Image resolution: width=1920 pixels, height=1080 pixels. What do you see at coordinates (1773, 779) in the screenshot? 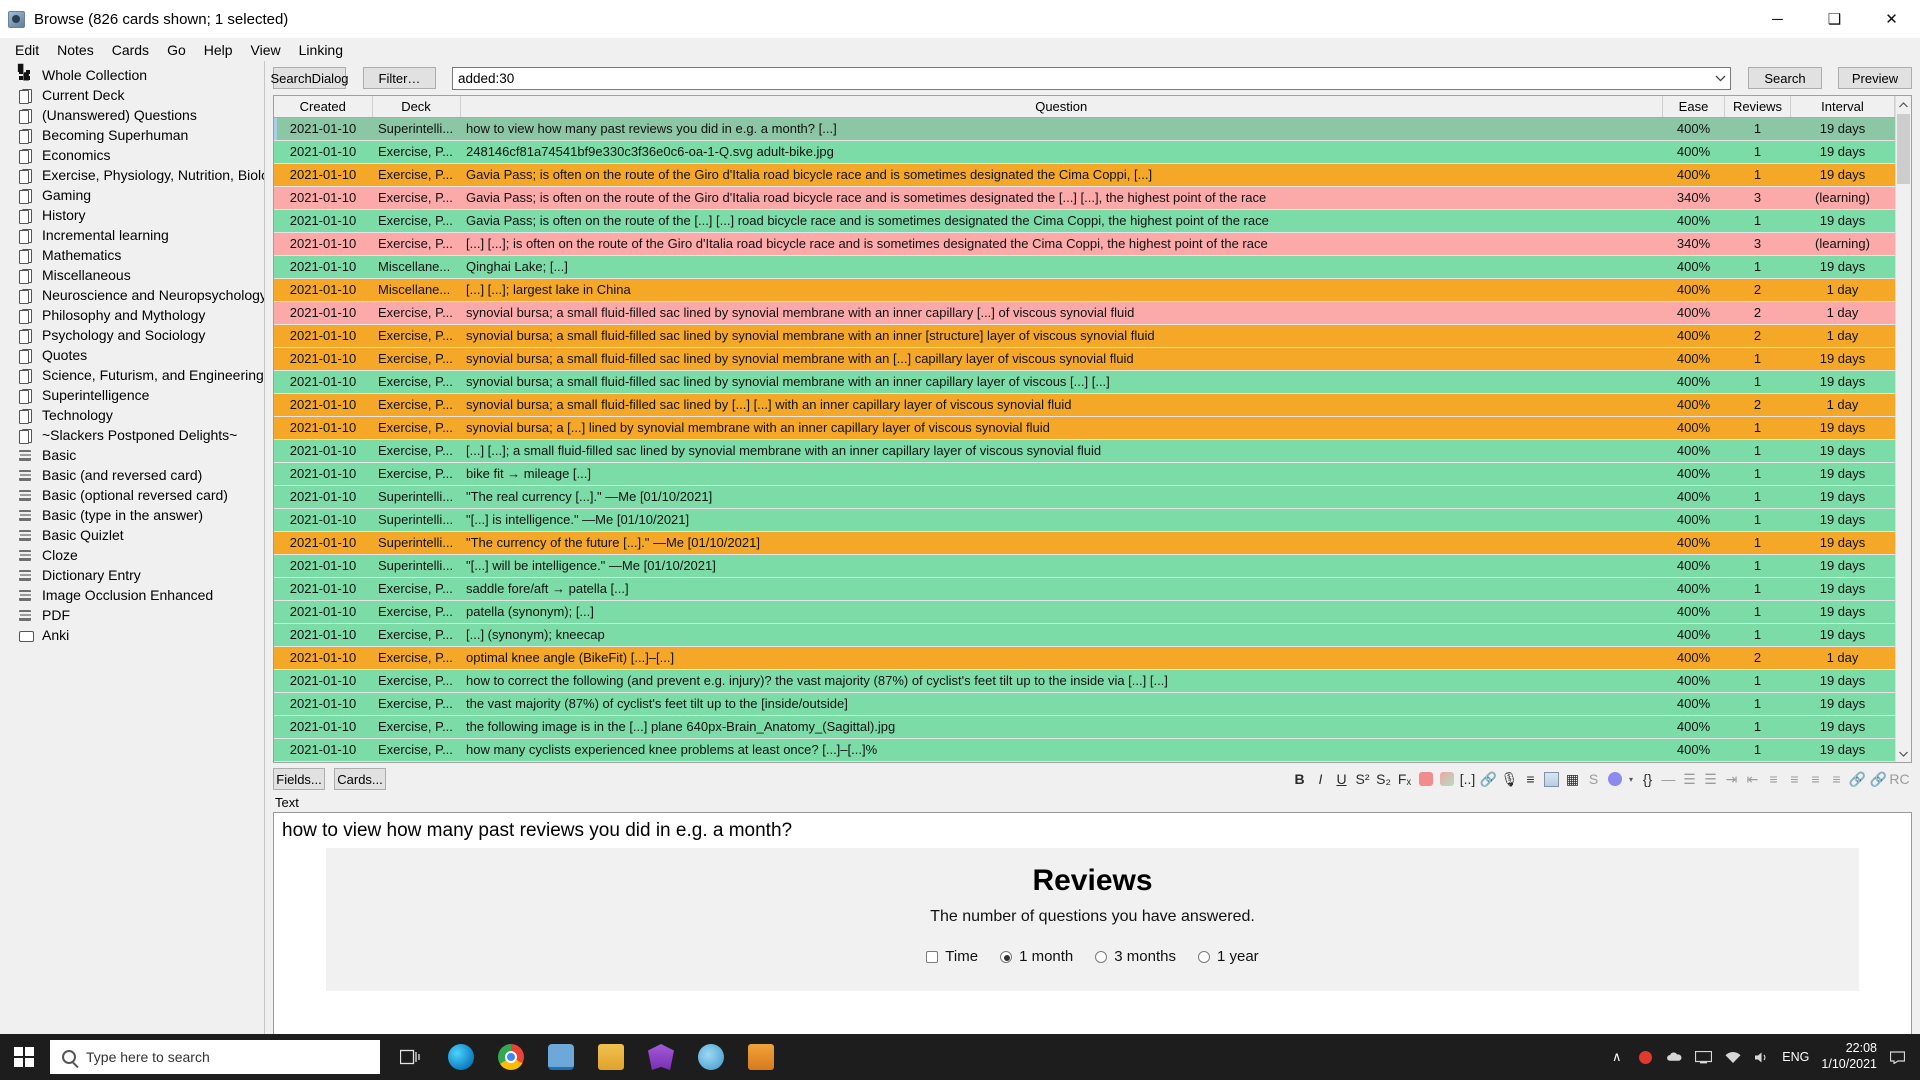
I see `align-left-icon: ≡` at bounding box center [1773, 779].